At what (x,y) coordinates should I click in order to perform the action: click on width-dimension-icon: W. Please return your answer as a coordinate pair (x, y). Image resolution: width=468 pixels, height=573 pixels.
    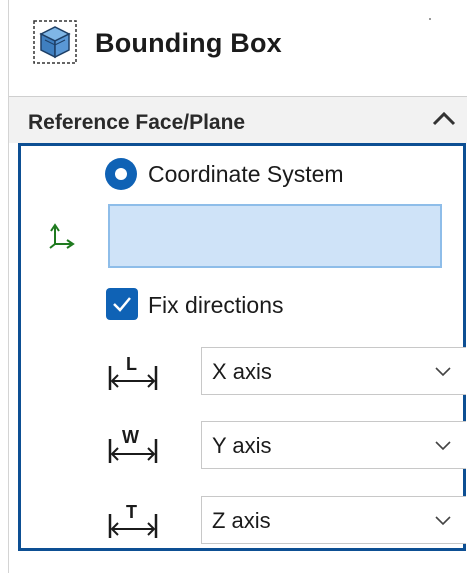
    Looking at the image, I should click on (133, 445).